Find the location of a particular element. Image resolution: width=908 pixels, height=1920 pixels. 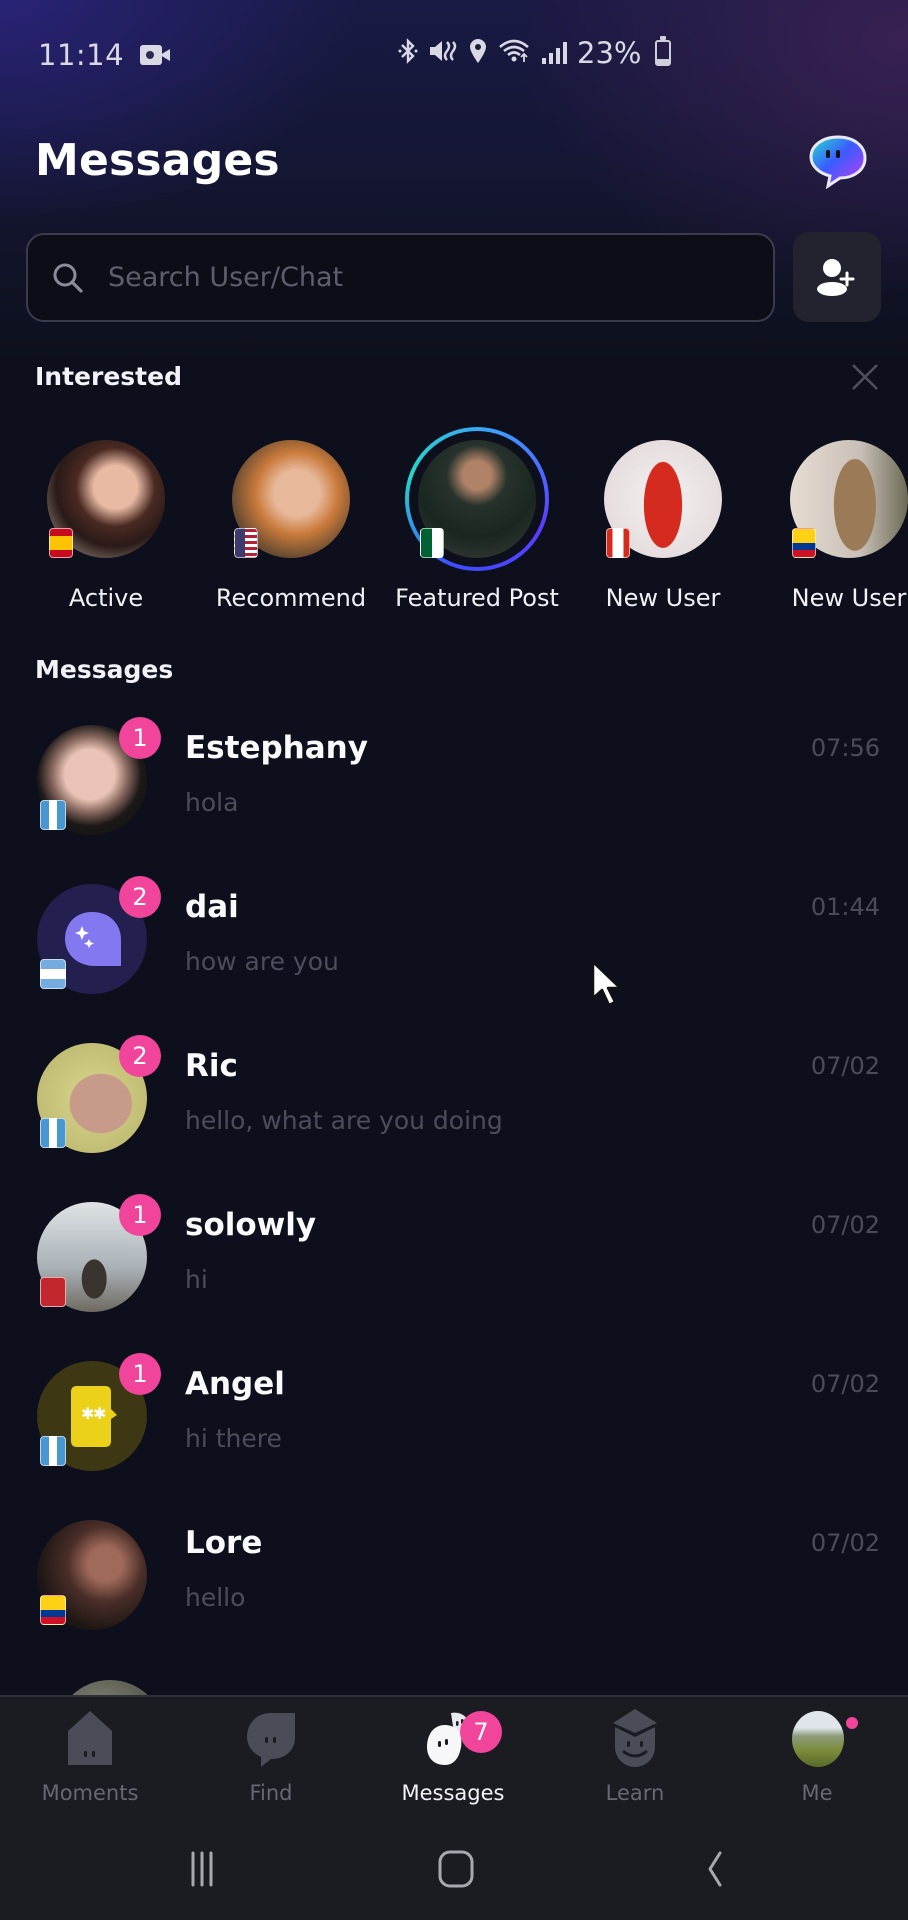

back-button is located at coordinates (715, 1870).